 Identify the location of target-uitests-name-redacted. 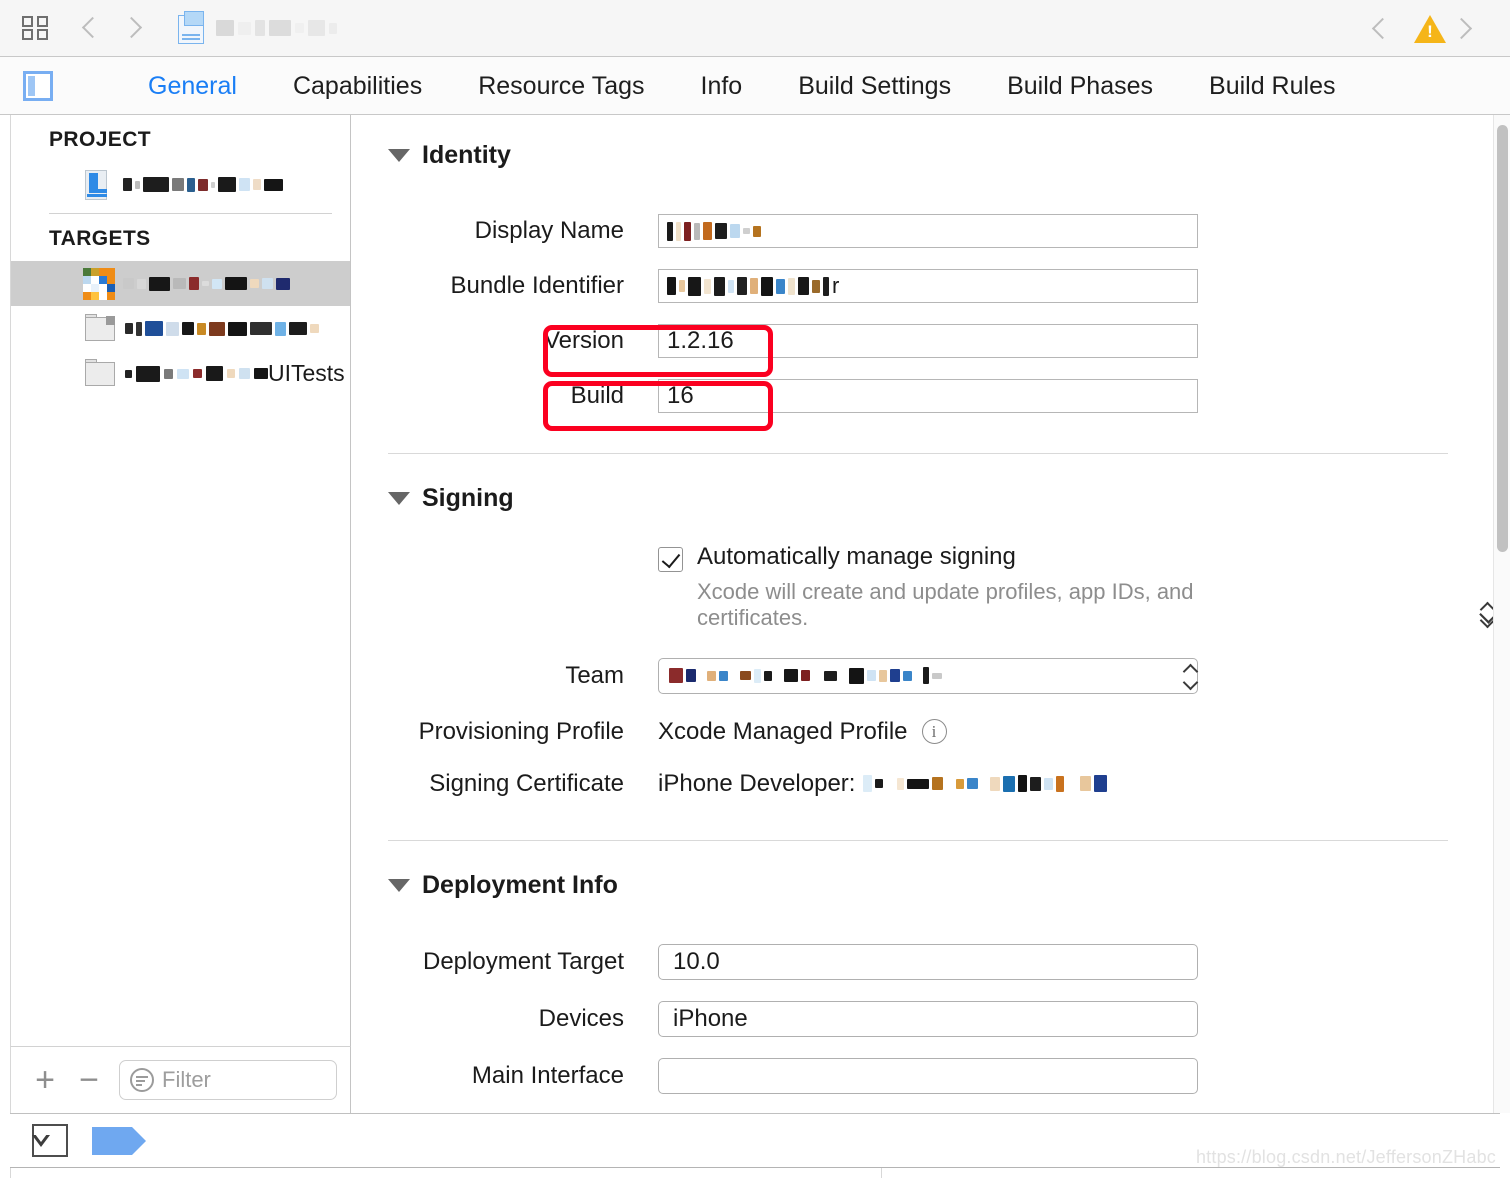
(196, 373).